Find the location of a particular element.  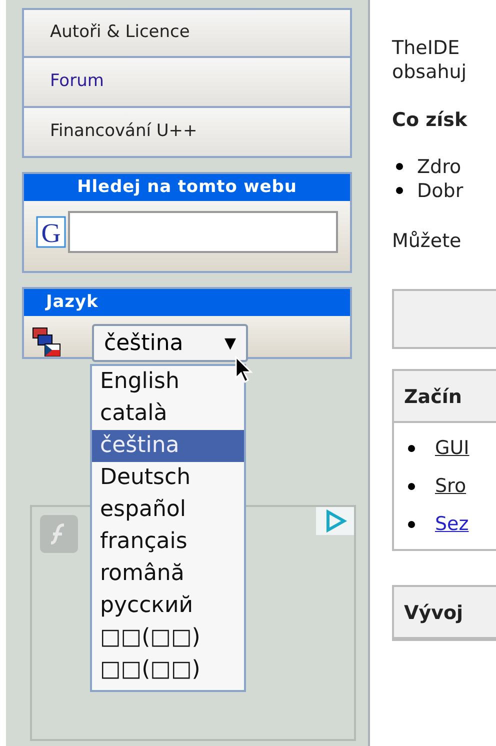

panel-title: Začín is located at coordinates (445, 397).